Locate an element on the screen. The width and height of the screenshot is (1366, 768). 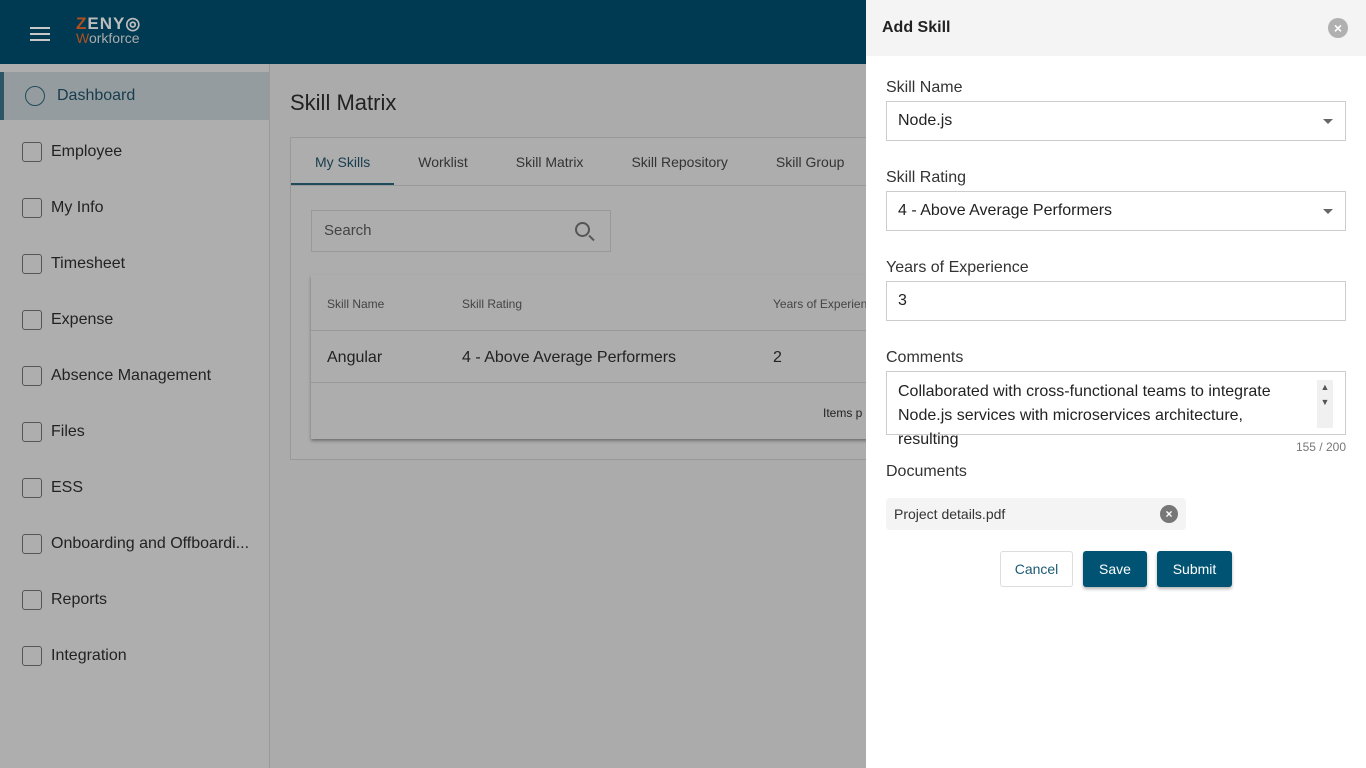
char-count: 155 / 200 is located at coordinates (1320, 447).